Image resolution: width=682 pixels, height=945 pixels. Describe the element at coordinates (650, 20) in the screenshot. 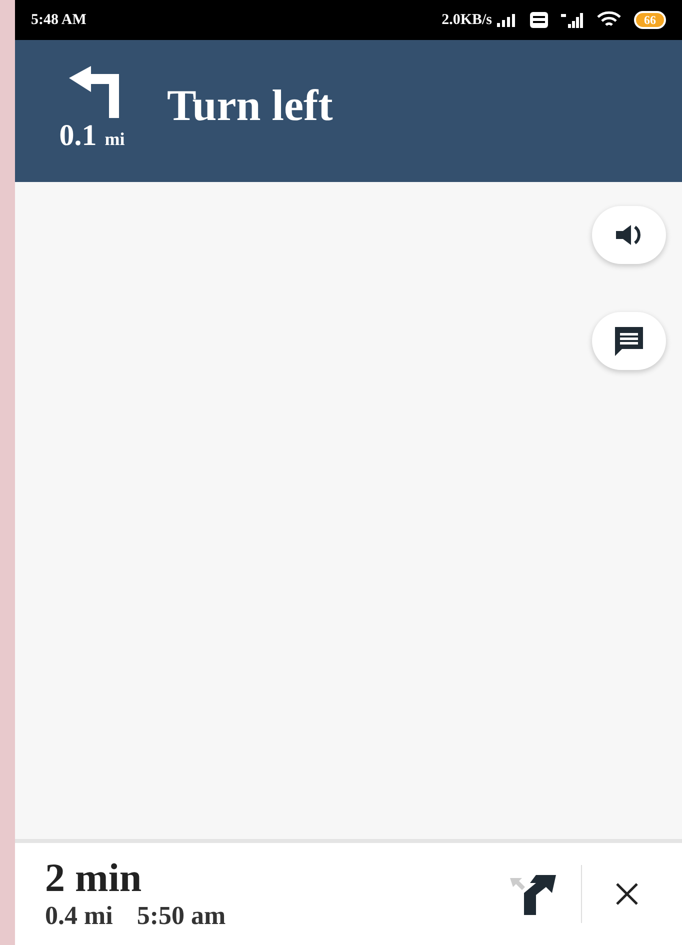

I see `battery-level: 66` at that location.